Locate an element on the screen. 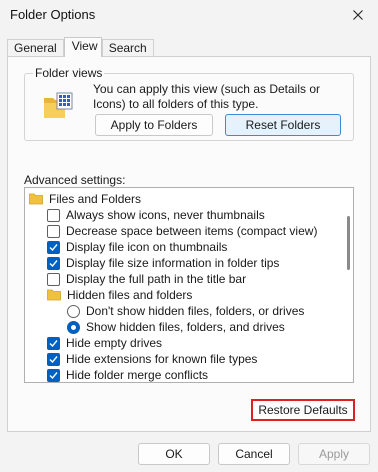 The height and width of the screenshot is (472, 378). option-display-file-icon: Display file icon on thumbnails is located at coordinates (137, 247).